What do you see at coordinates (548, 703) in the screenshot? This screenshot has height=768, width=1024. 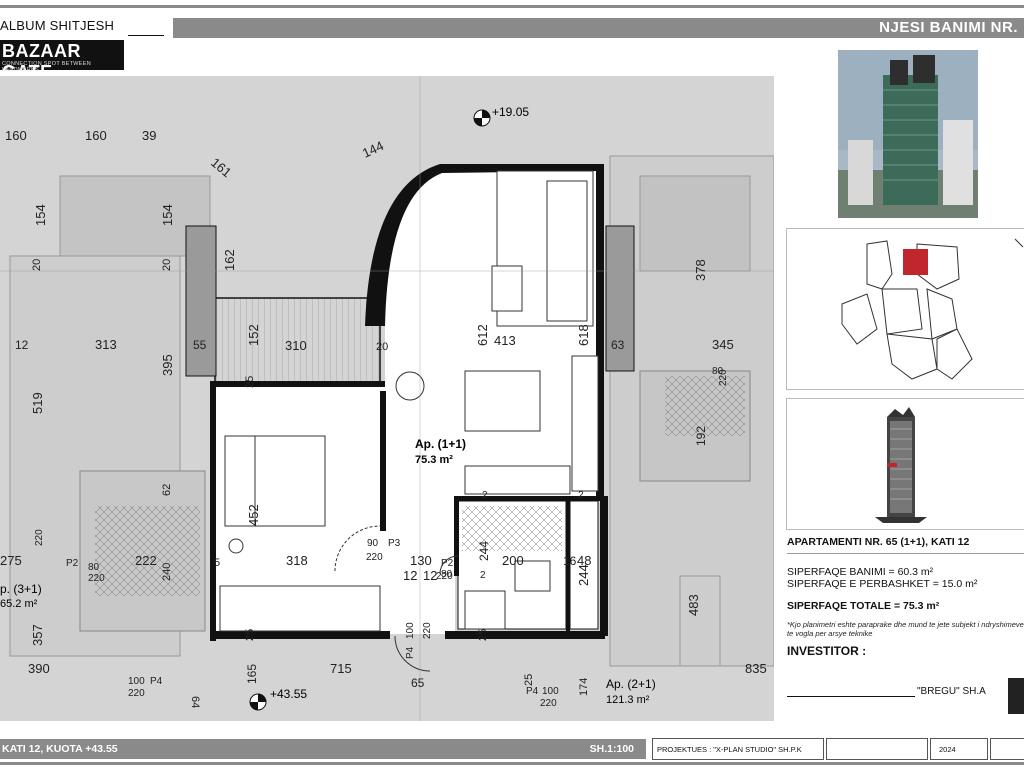 I see `door-p4c-height: 220` at bounding box center [548, 703].